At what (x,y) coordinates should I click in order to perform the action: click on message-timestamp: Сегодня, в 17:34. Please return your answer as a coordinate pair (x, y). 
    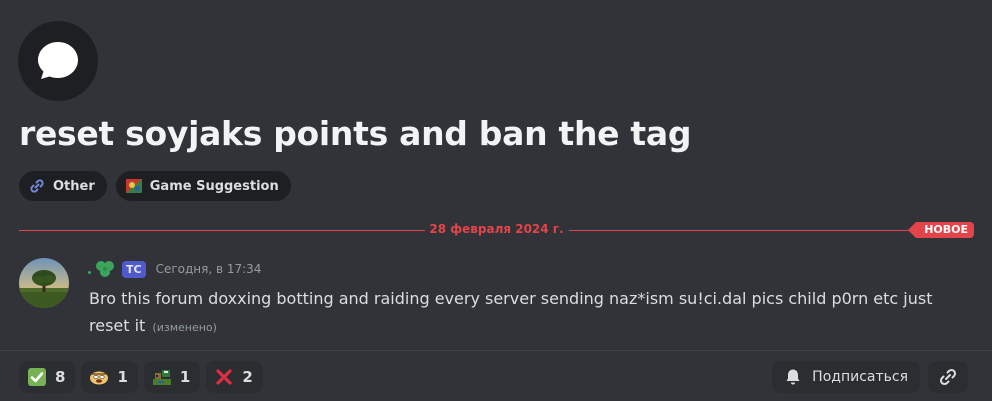
    Looking at the image, I should click on (208, 269).